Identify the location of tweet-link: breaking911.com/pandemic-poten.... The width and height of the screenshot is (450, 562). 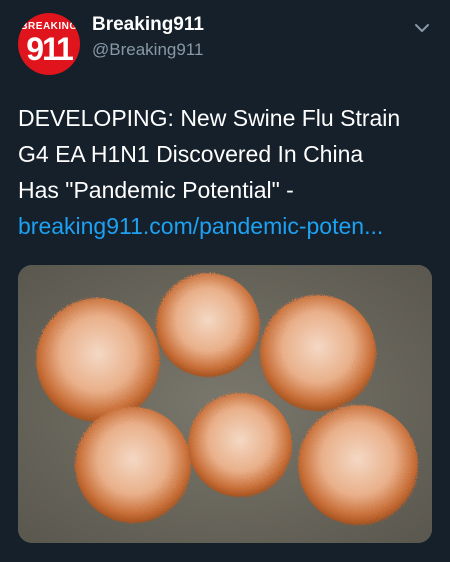
(228, 226).